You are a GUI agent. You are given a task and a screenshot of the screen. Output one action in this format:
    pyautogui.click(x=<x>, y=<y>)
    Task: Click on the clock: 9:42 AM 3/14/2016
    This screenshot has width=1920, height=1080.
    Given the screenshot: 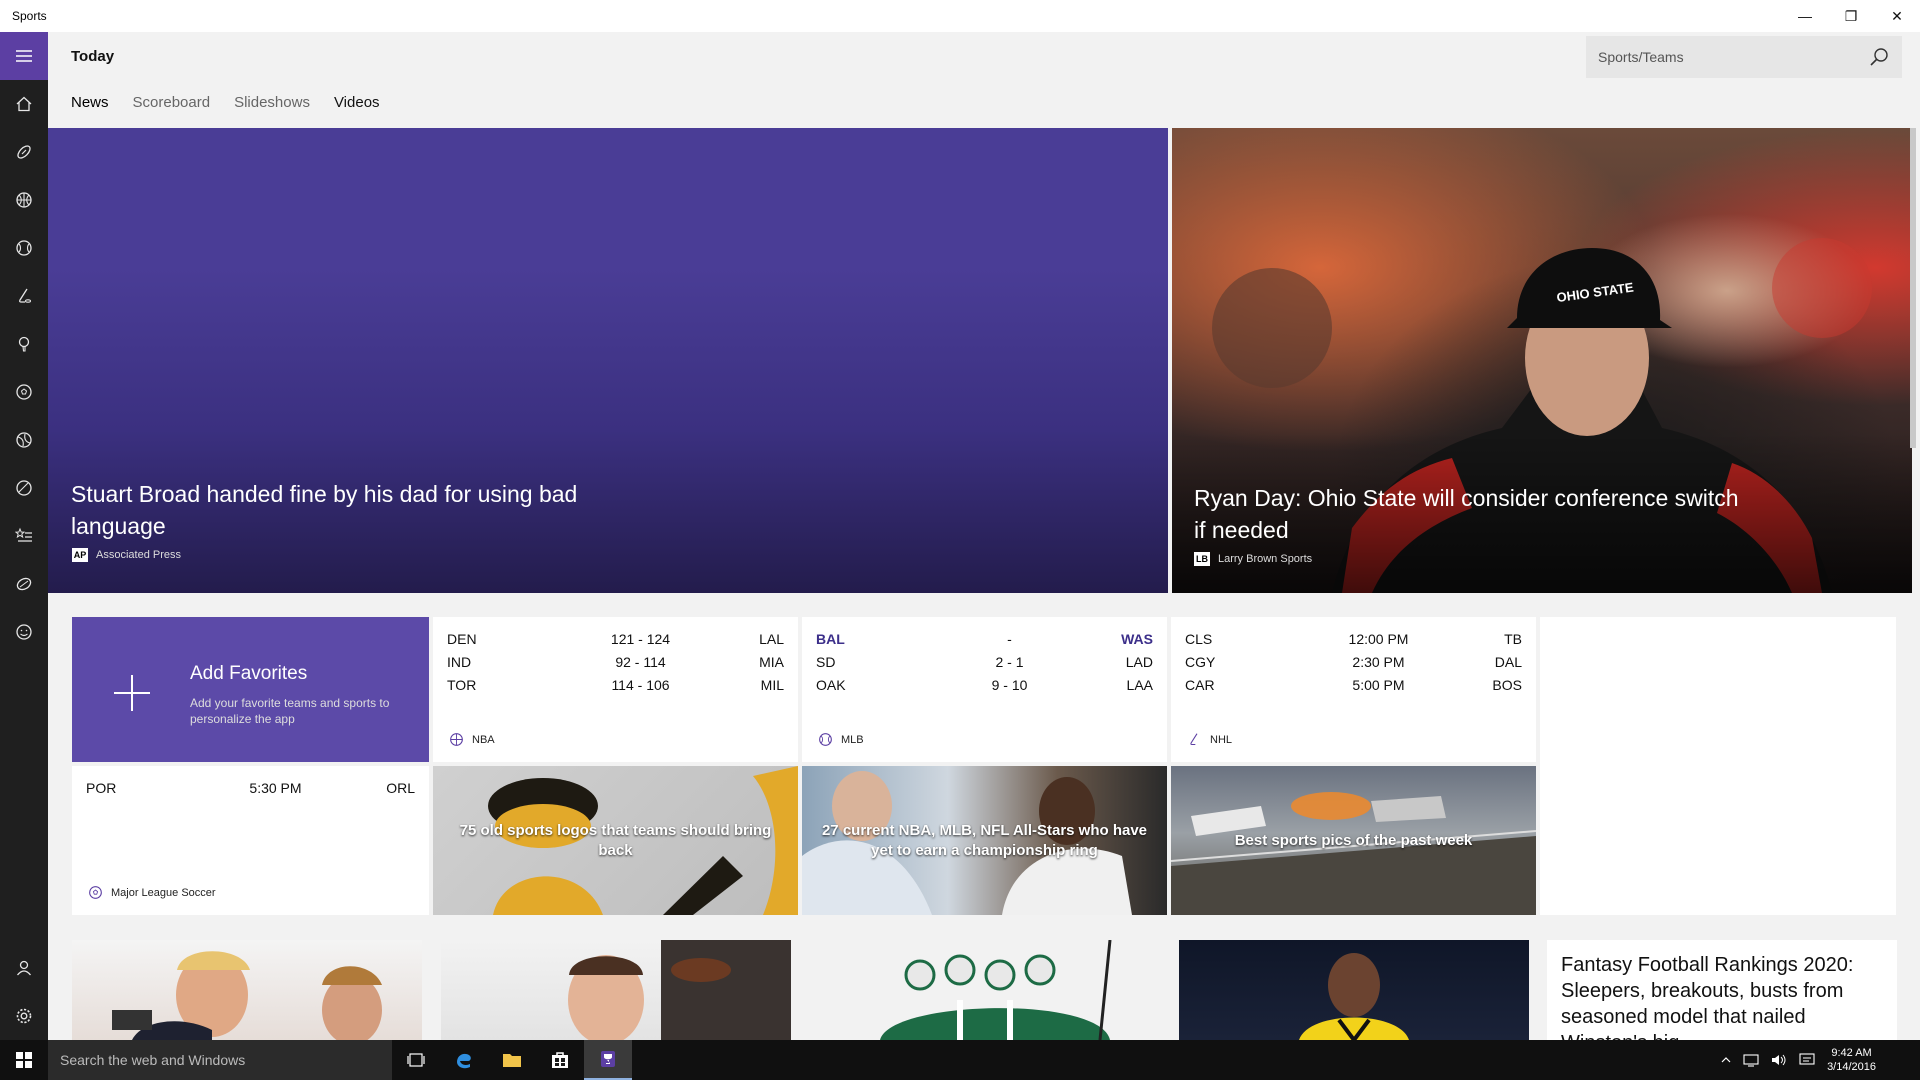 What is the action you would take?
    pyautogui.click(x=1851, y=1060)
    